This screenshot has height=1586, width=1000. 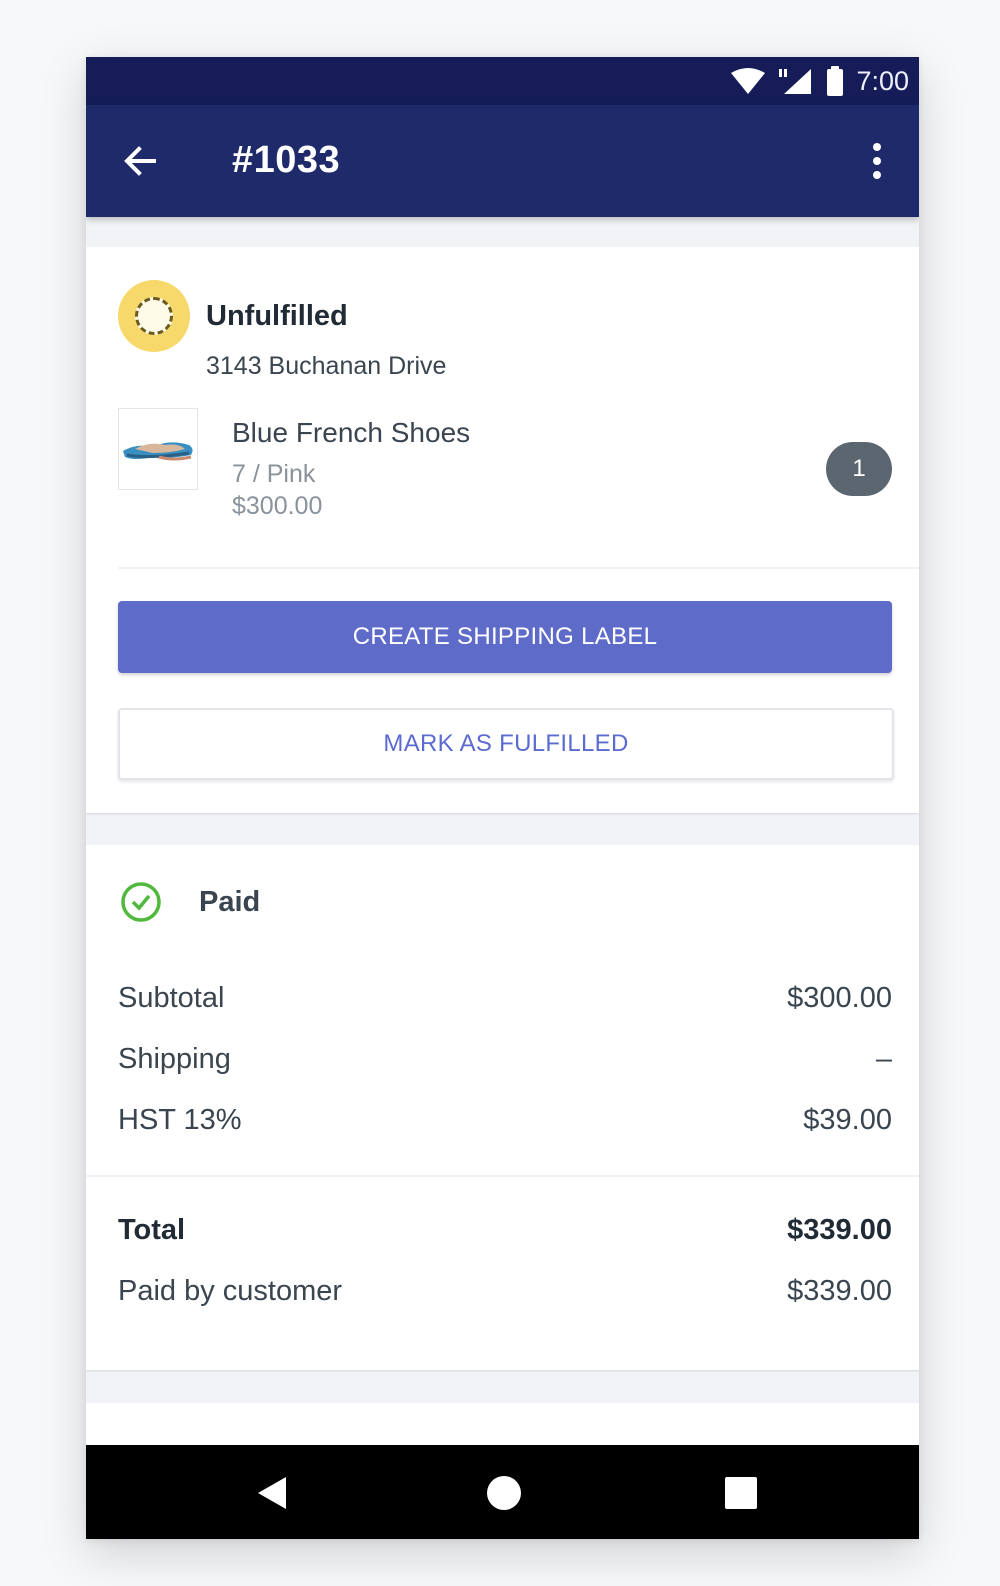 I want to click on shipping-address: 3143 Buchanan Drive, so click(x=326, y=366).